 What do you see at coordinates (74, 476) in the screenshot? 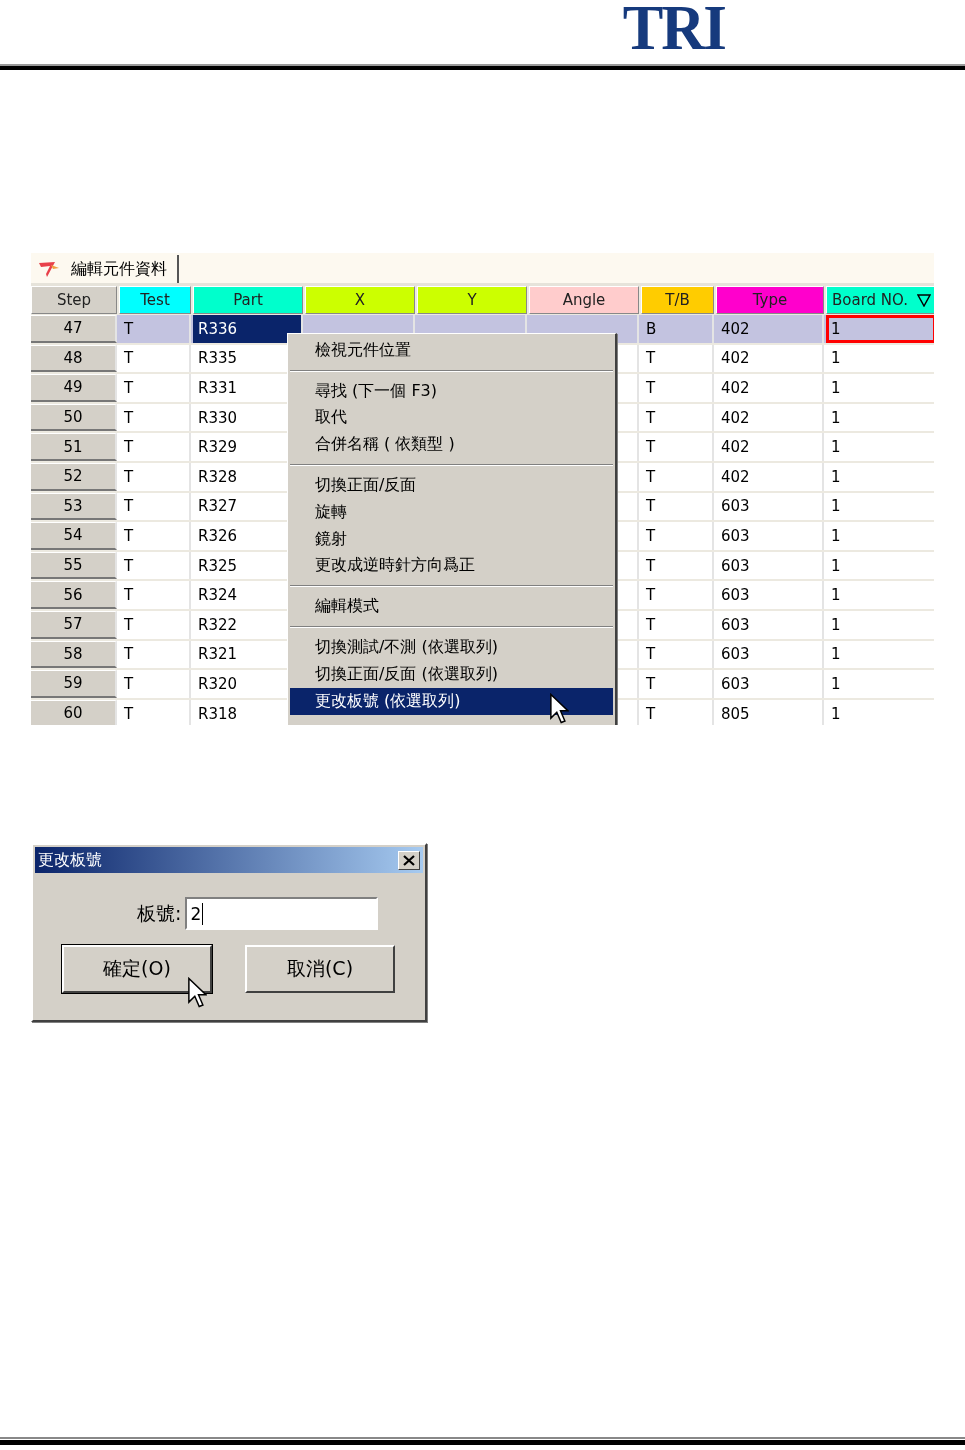
I see `row-header: 52` at bounding box center [74, 476].